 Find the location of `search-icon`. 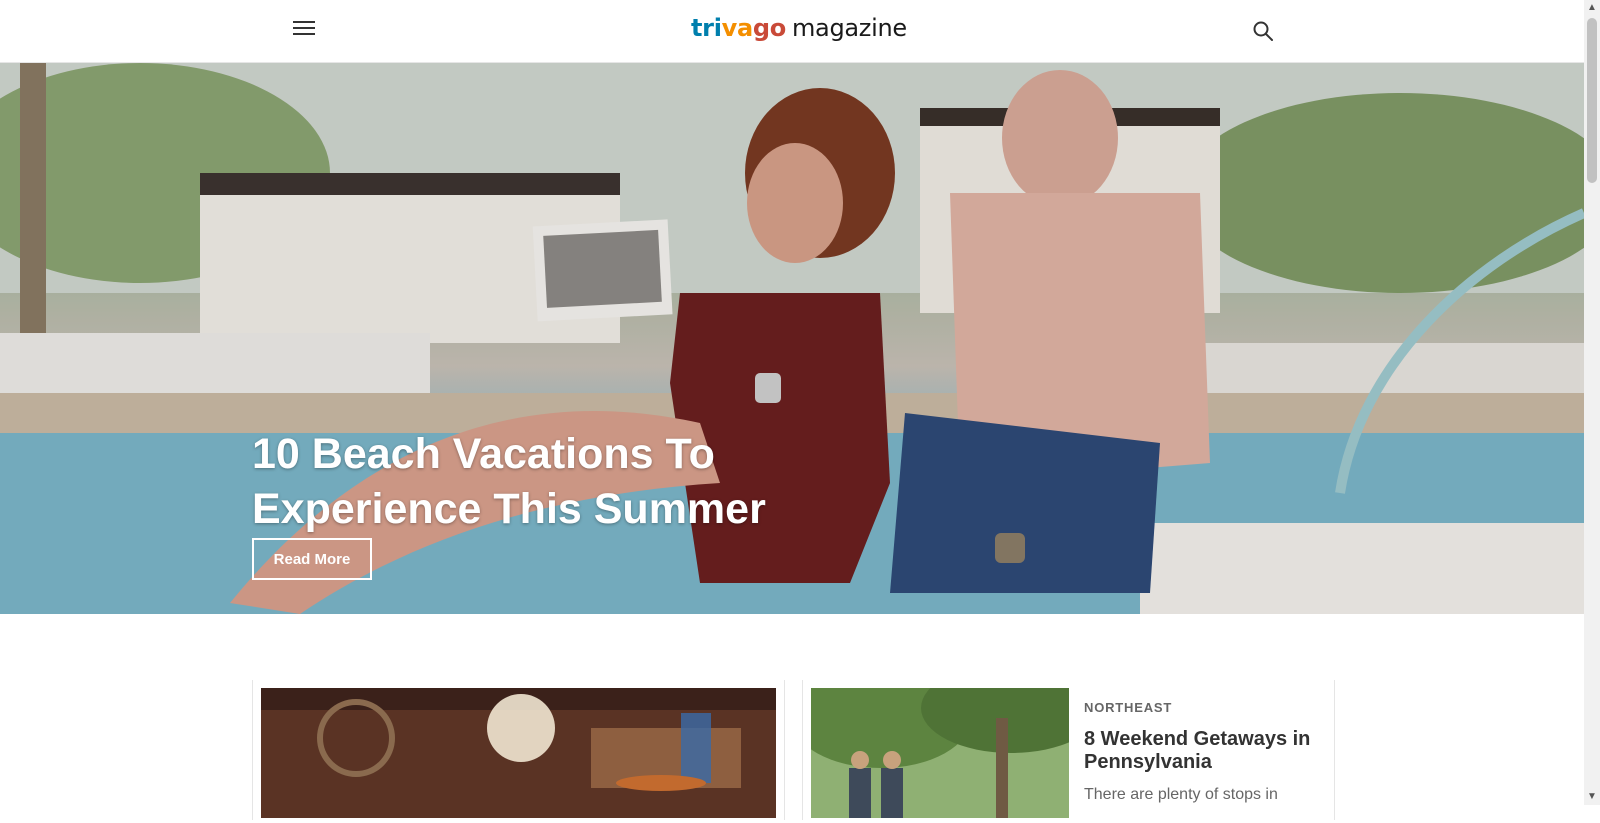

search-icon is located at coordinates (1263, 31).